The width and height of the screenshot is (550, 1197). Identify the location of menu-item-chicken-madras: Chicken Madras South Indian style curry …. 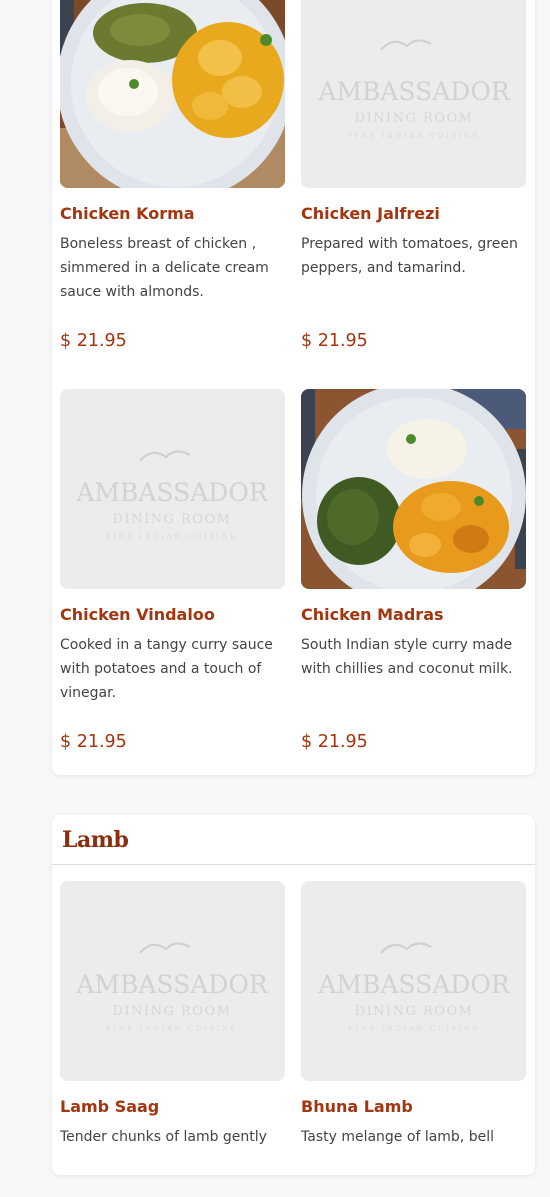
(414, 547).